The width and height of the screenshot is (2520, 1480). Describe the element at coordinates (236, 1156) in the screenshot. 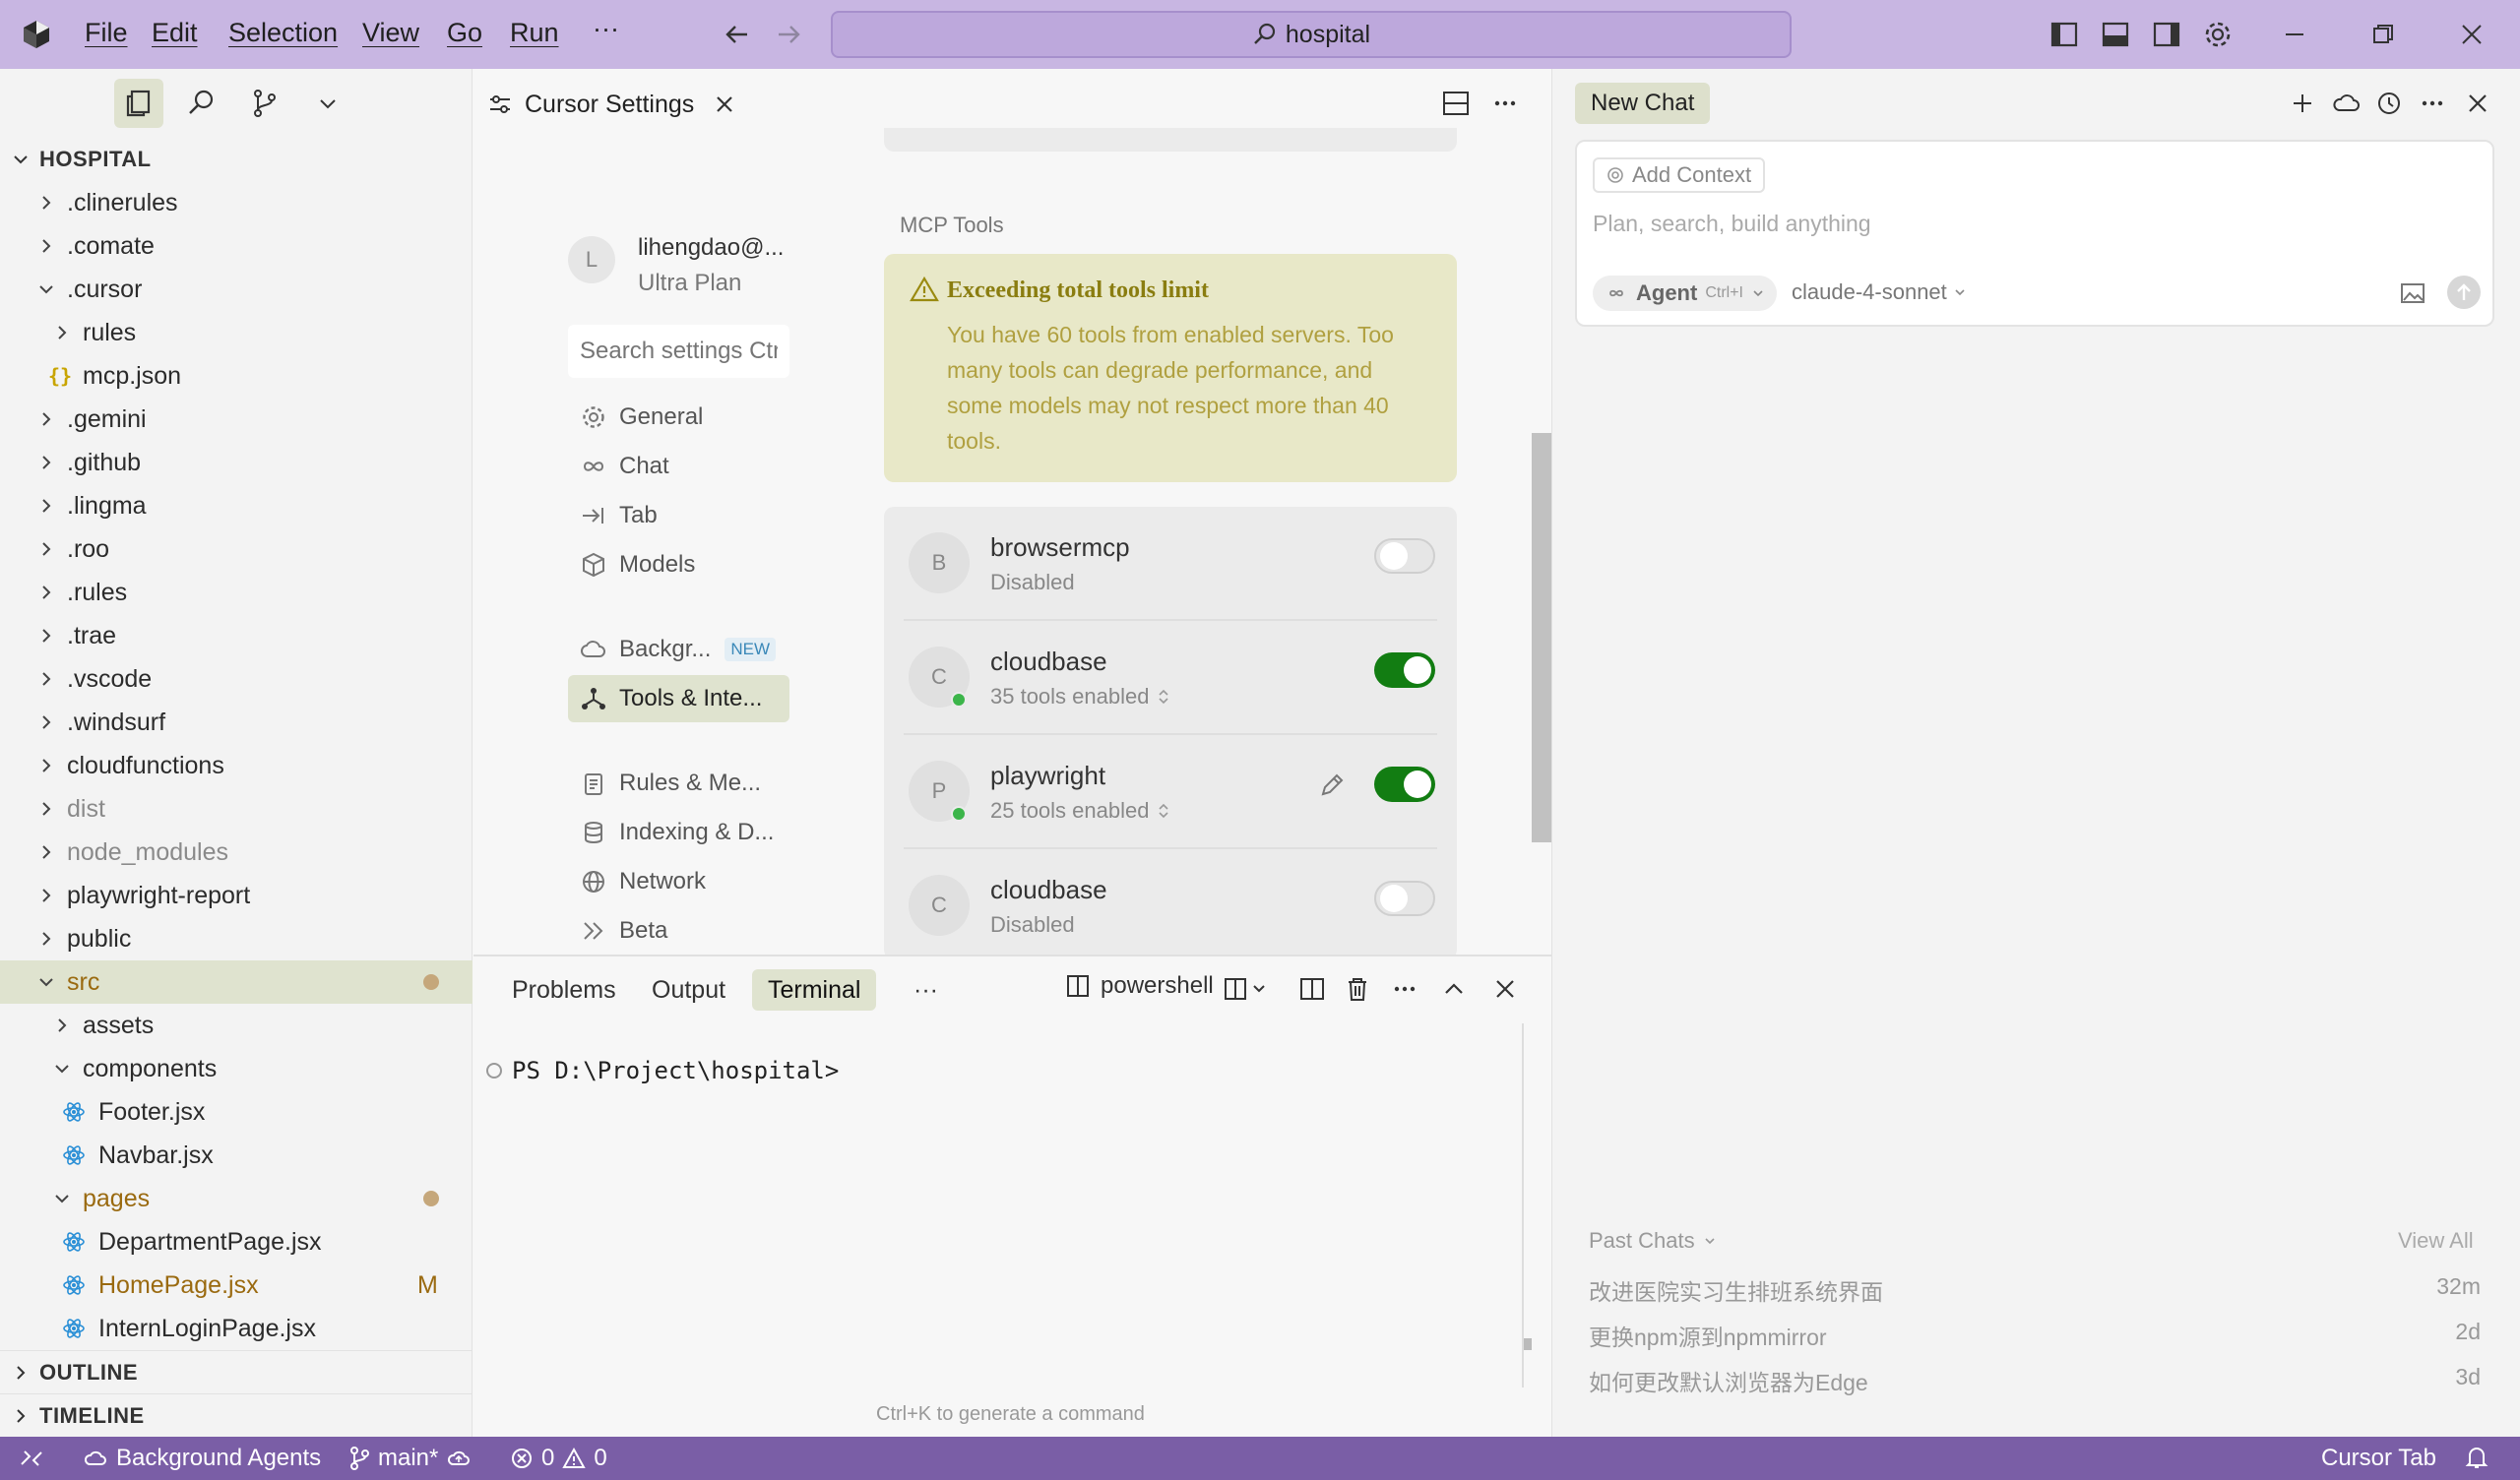

I see `file-item: Navbar.jsx` at that location.